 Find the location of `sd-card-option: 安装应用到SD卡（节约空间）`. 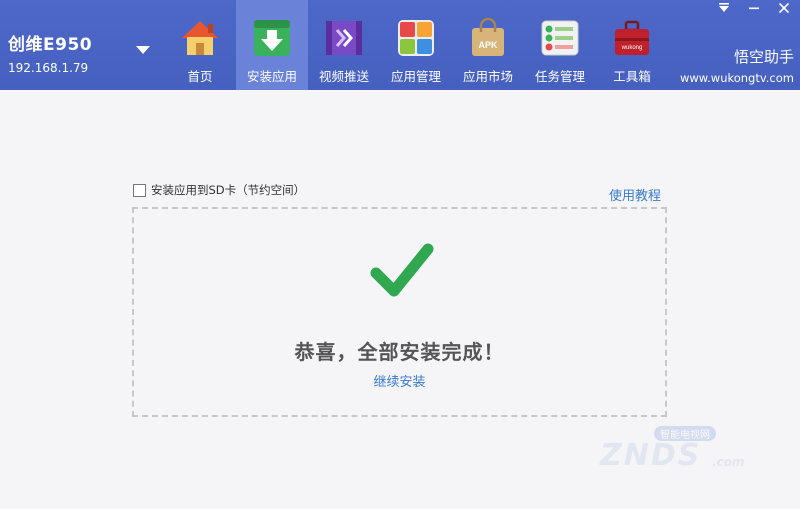

sd-card-option: 安装应用到SD卡（节约空间） is located at coordinates (219, 190).